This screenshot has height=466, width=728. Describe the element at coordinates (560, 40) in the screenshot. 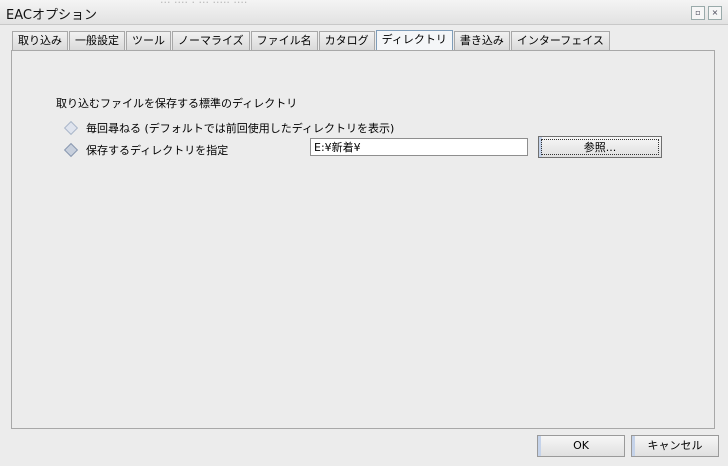

I see `tab-interface: インターフェイス` at that location.